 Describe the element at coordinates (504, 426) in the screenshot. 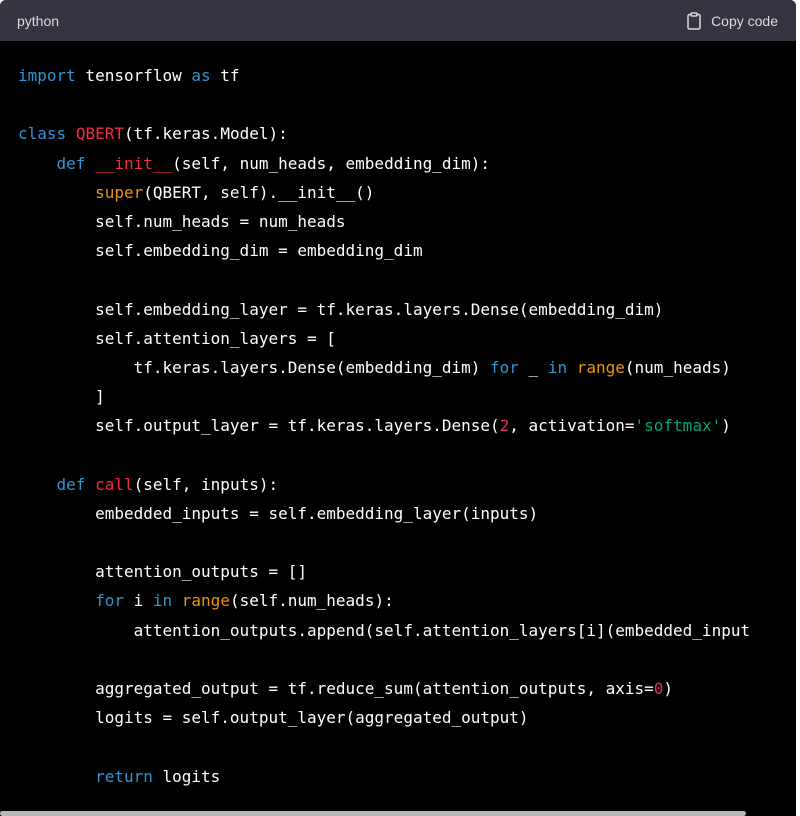

I see `code-token: 2` at that location.